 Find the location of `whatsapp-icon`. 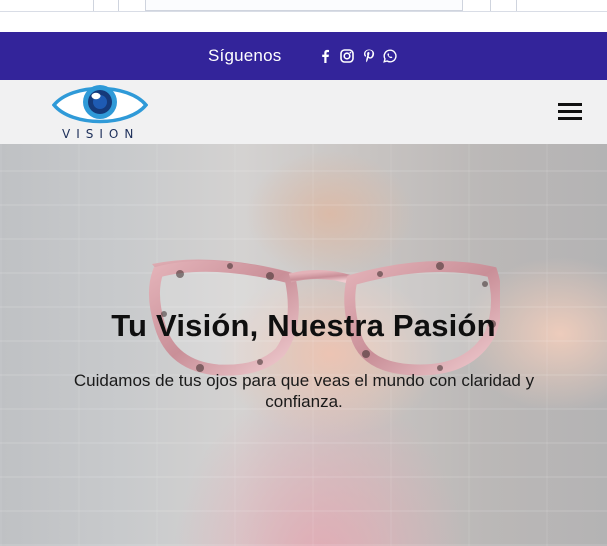

whatsapp-icon is located at coordinates (390, 56).